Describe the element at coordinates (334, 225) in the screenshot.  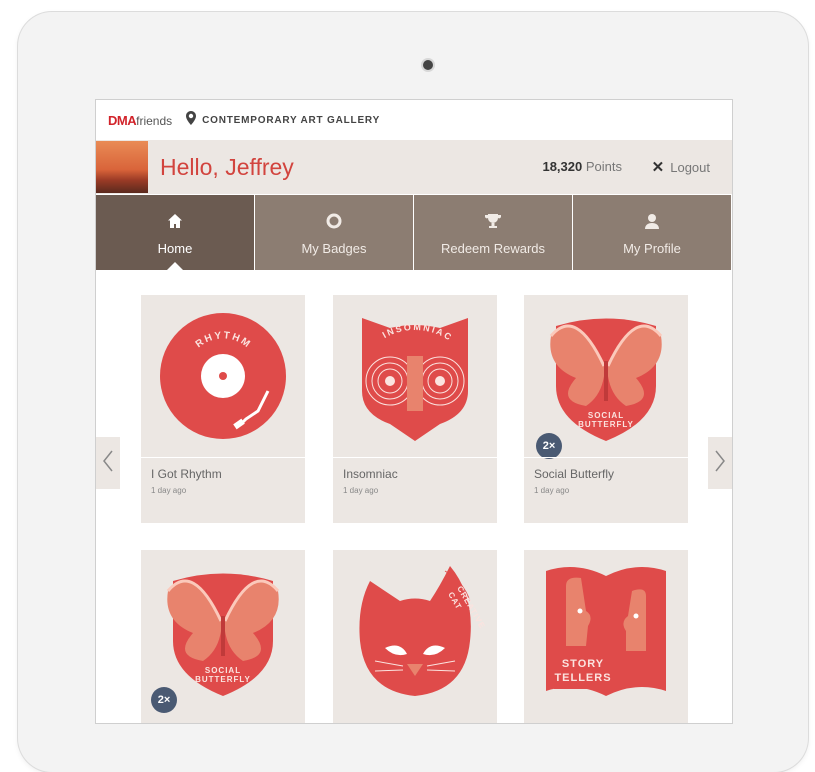
I see `badge-icon` at that location.